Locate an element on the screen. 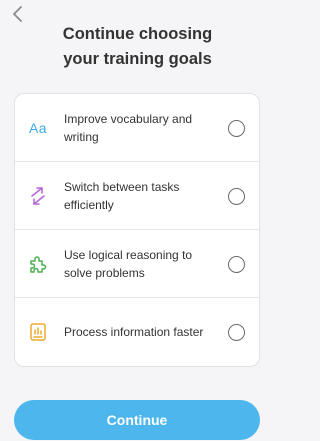 The image size is (320, 441). goal-label: Improve vocabulary and writing is located at coordinates (128, 128).